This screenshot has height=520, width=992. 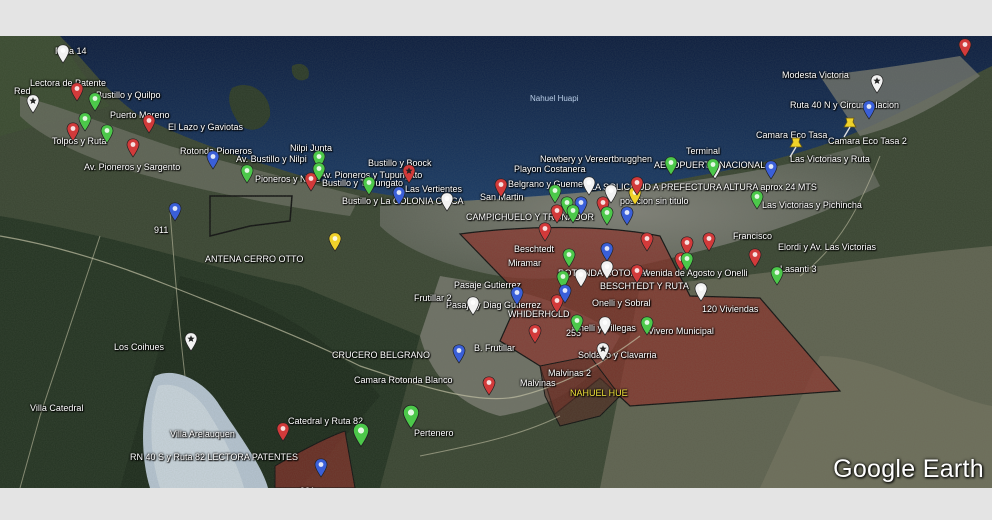 What do you see at coordinates (132, 167) in the screenshot?
I see `place-label: Av. Pioneros y Sargento` at bounding box center [132, 167].